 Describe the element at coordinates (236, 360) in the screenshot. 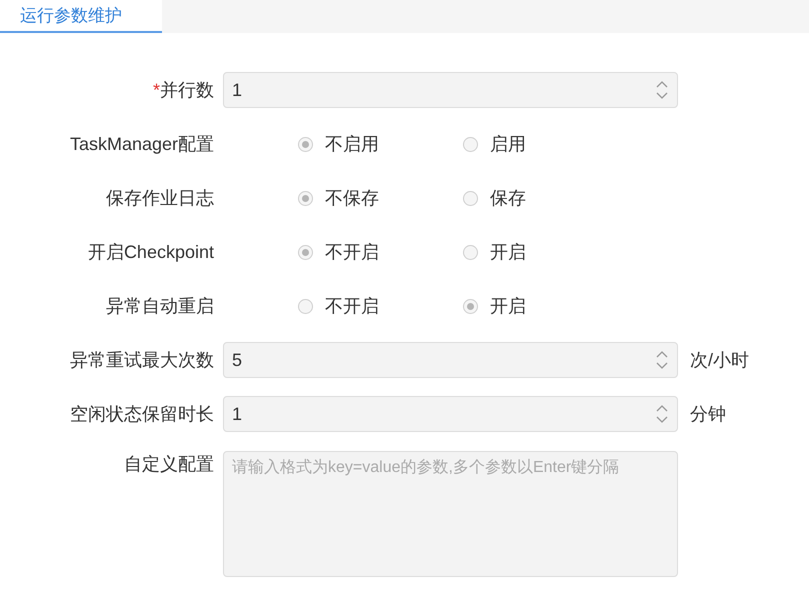

I see `field-value: 5` at that location.